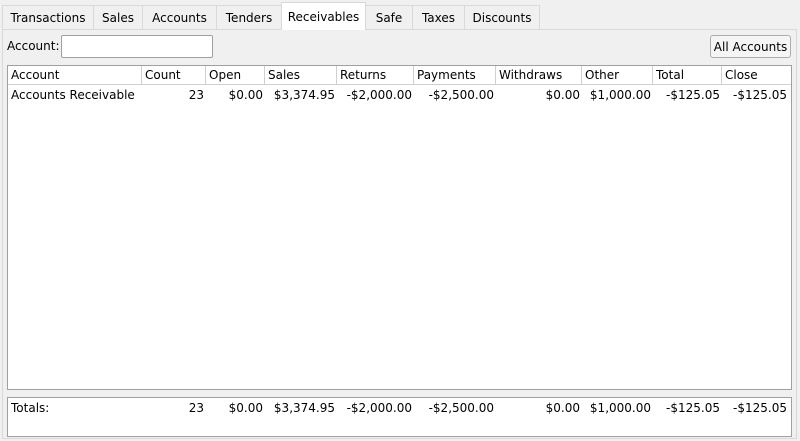  I want to click on column-header-count: Count, so click(174, 75).